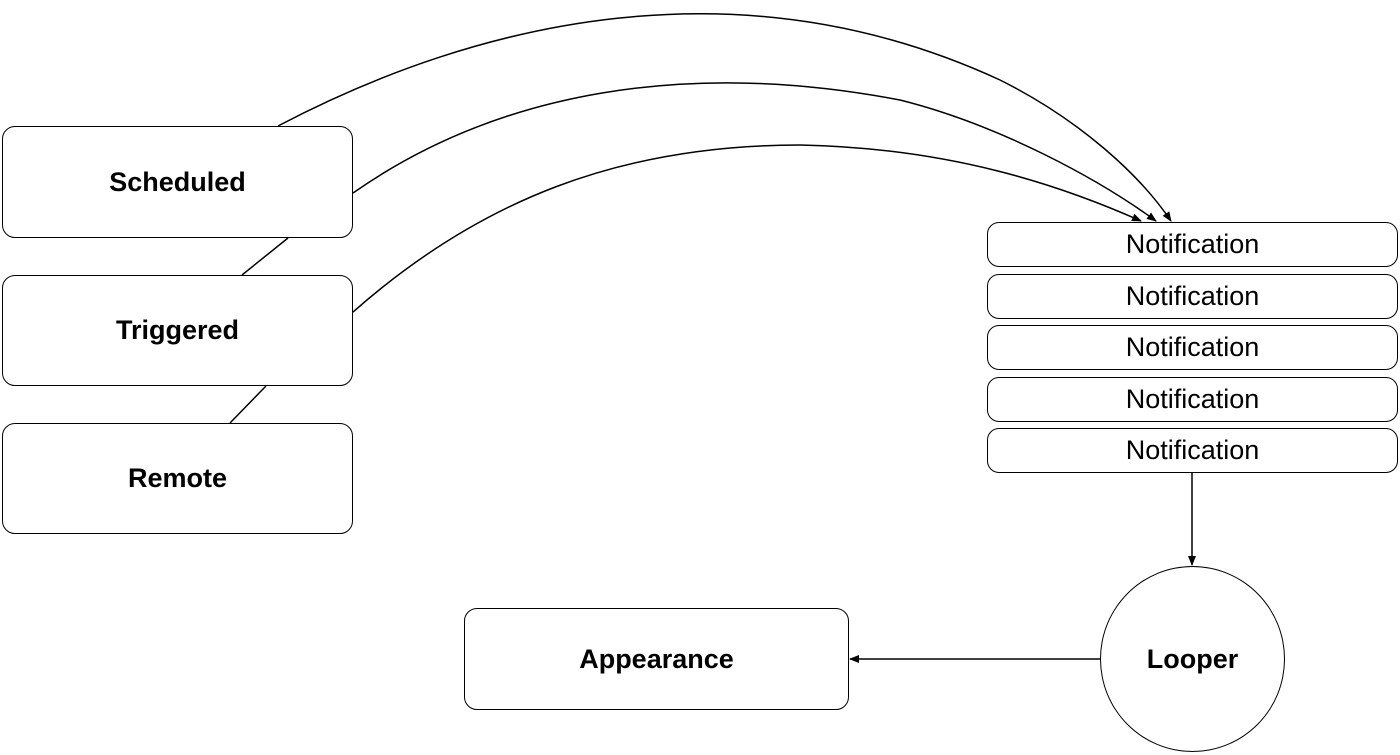  I want to click on node-triggered-label: Triggered, so click(177, 330).